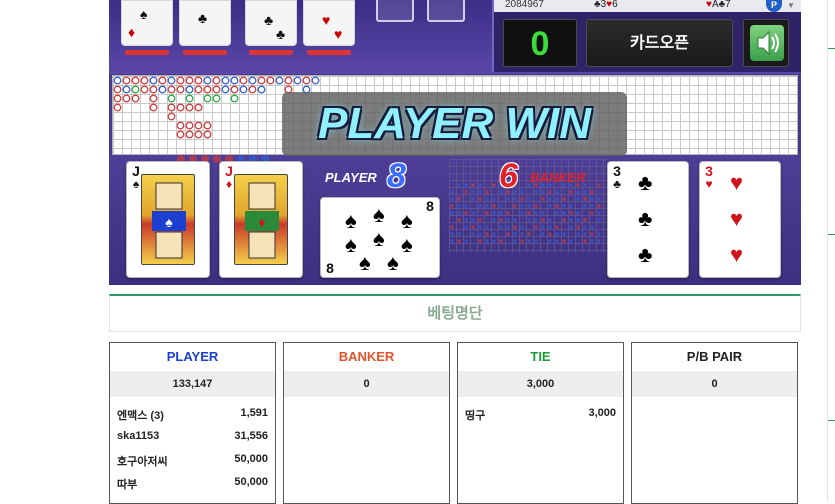  Describe the element at coordinates (168, 219) in the screenshot. I see `jack-of-spades-face: ♠` at that location.